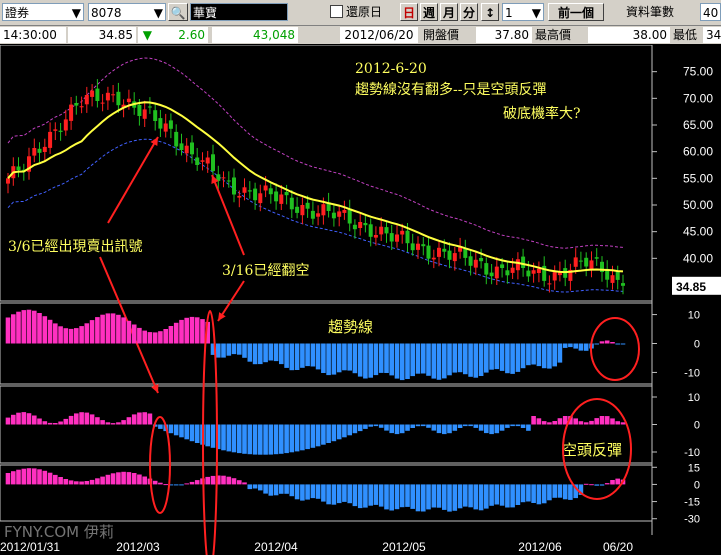 The image size is (721, 555). Describe the element at coordinates (469, 12) in the screenshot. I see `minute-button: 分` at that location.